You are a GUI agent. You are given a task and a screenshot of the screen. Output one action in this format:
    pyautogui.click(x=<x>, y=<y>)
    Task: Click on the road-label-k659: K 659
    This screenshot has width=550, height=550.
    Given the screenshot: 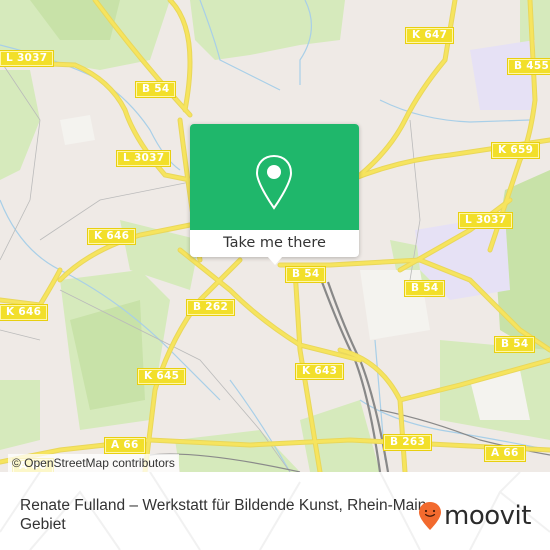 What is the action you would take?
    pyautogui.click(x=515, y=150)
    